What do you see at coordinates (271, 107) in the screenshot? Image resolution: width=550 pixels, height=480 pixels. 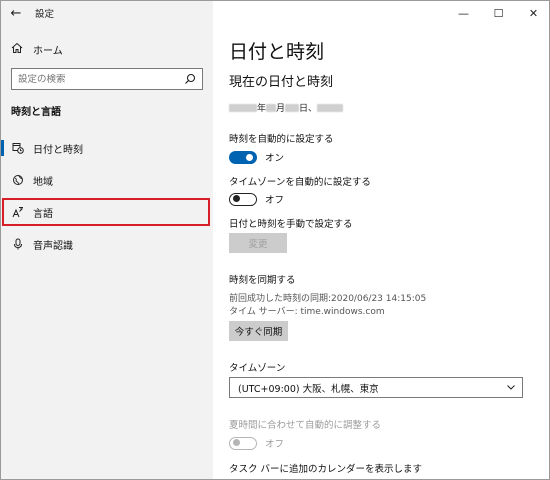 I see `blurred-month` at bounding box center [271, 107].